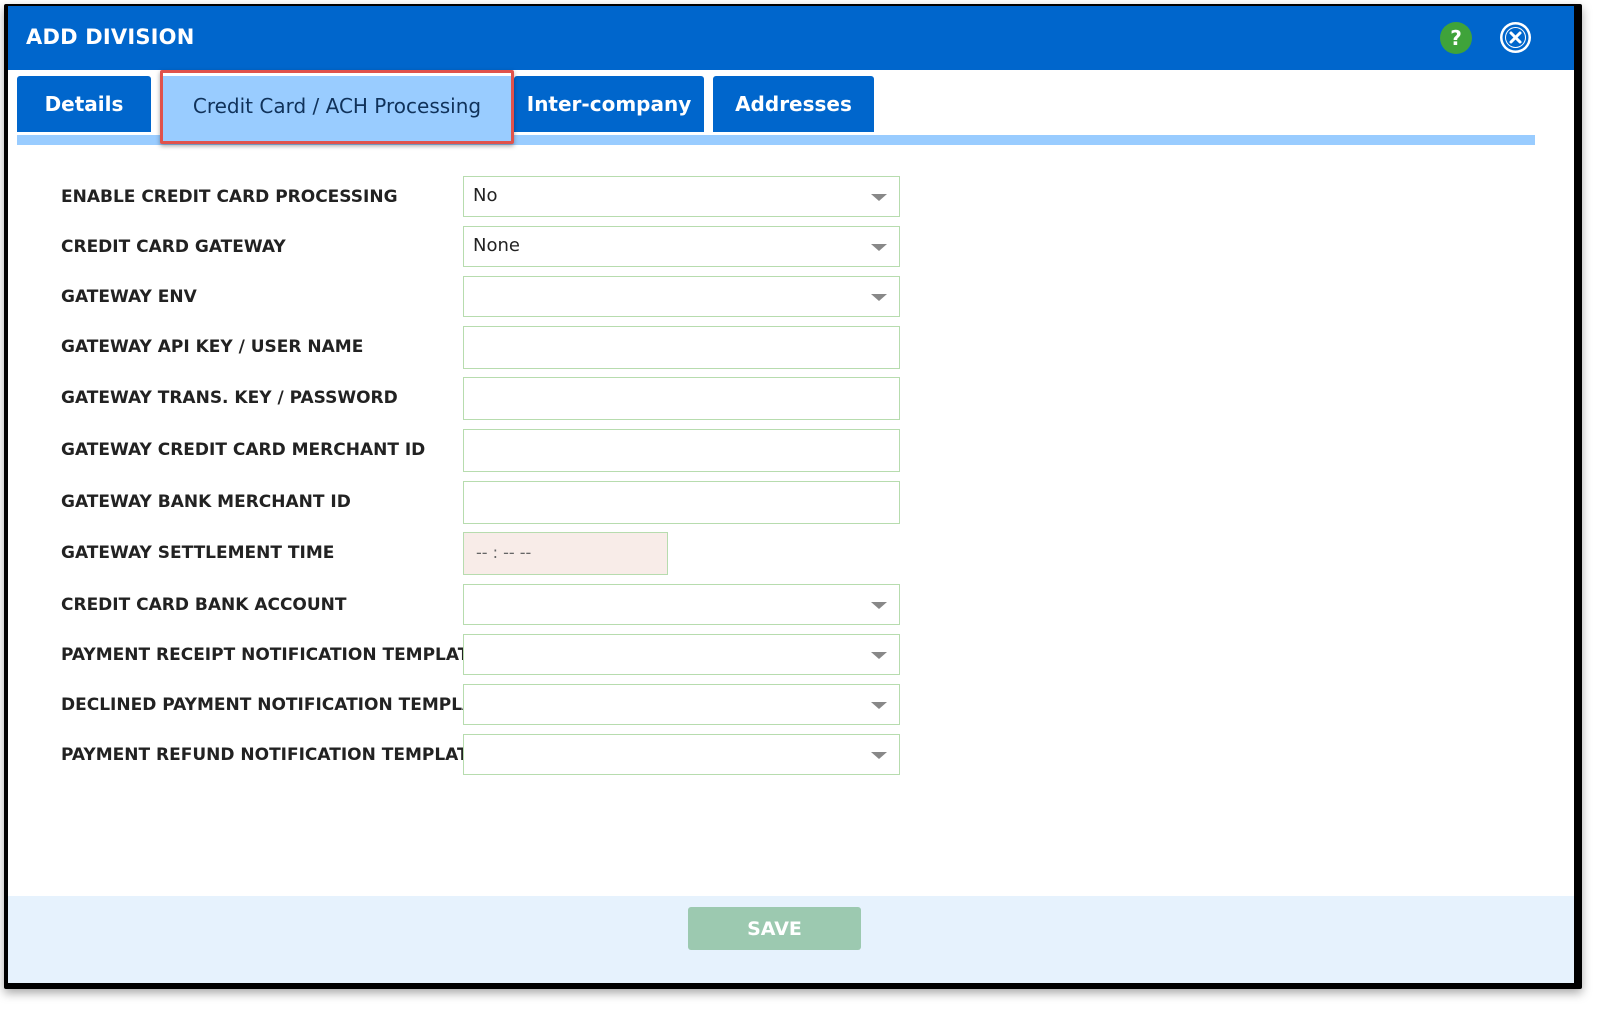 The height and width of the screenshot is (1012, 1598). I want to click on field-label: CREDIT CARD GATEWAY, so click(173, 247).